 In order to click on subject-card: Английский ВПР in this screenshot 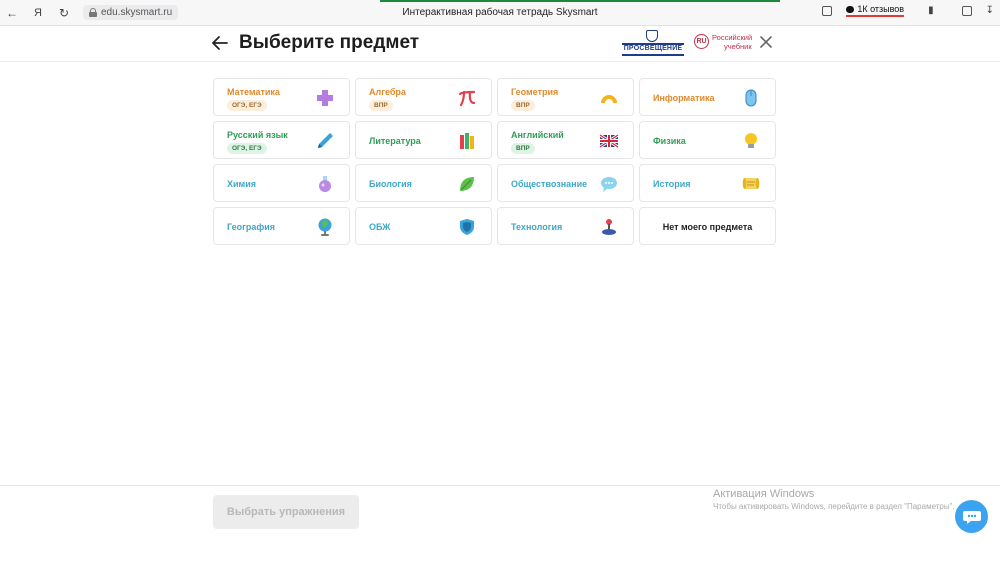, I will do `click(565, 140)`.